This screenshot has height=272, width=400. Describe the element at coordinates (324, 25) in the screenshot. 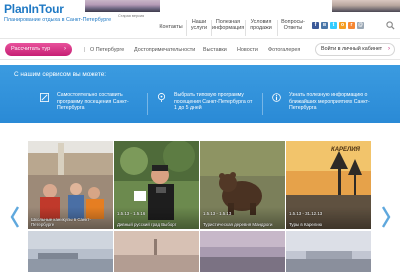

I see `vk-icon: в` at that location.